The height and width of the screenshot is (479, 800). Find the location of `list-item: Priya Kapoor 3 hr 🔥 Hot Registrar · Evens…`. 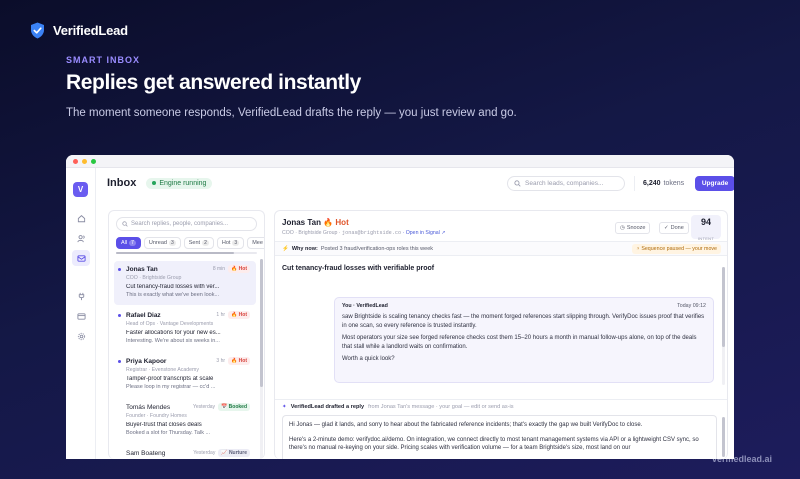

list-item: Priya Kapoor 3 hr 🔥 Hot Registrar · Evens… is located at coordinates (185, 375).